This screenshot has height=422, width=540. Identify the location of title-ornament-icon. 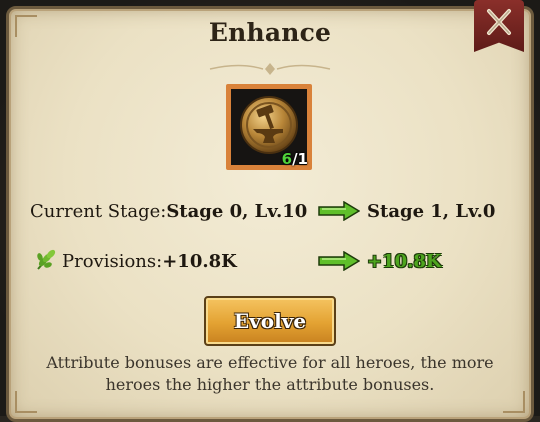
(270, 69).